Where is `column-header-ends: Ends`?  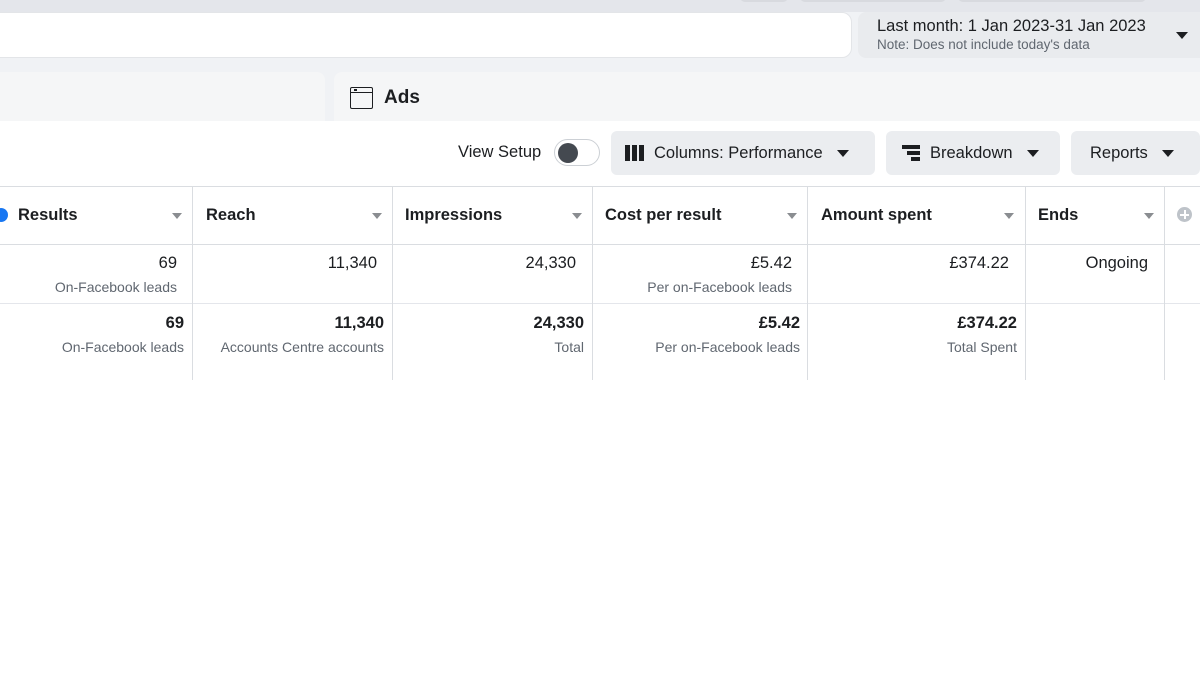
column-header-ends: Ends is located at coordinates (1058, 215).